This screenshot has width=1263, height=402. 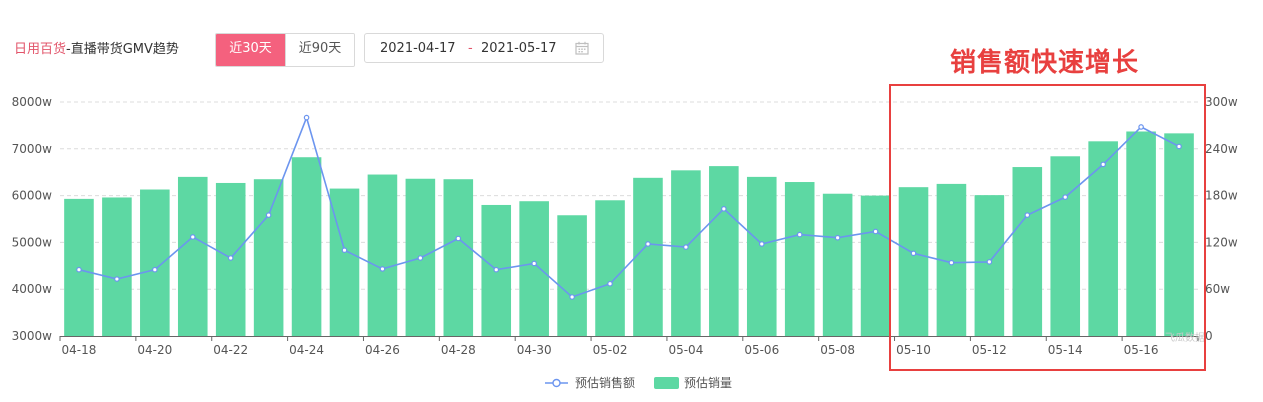 I want to click on legend-line-marker, so click(x=556, y=383).